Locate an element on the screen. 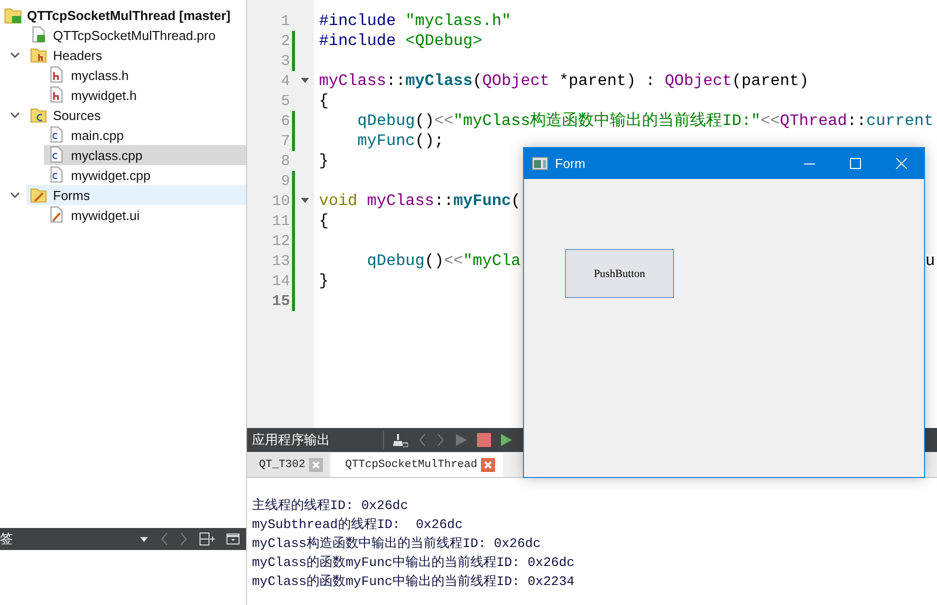  output-line: myClass的函数myFunc中输出的当前线程ID: 0x26dc is located at coordinates (414, 563).